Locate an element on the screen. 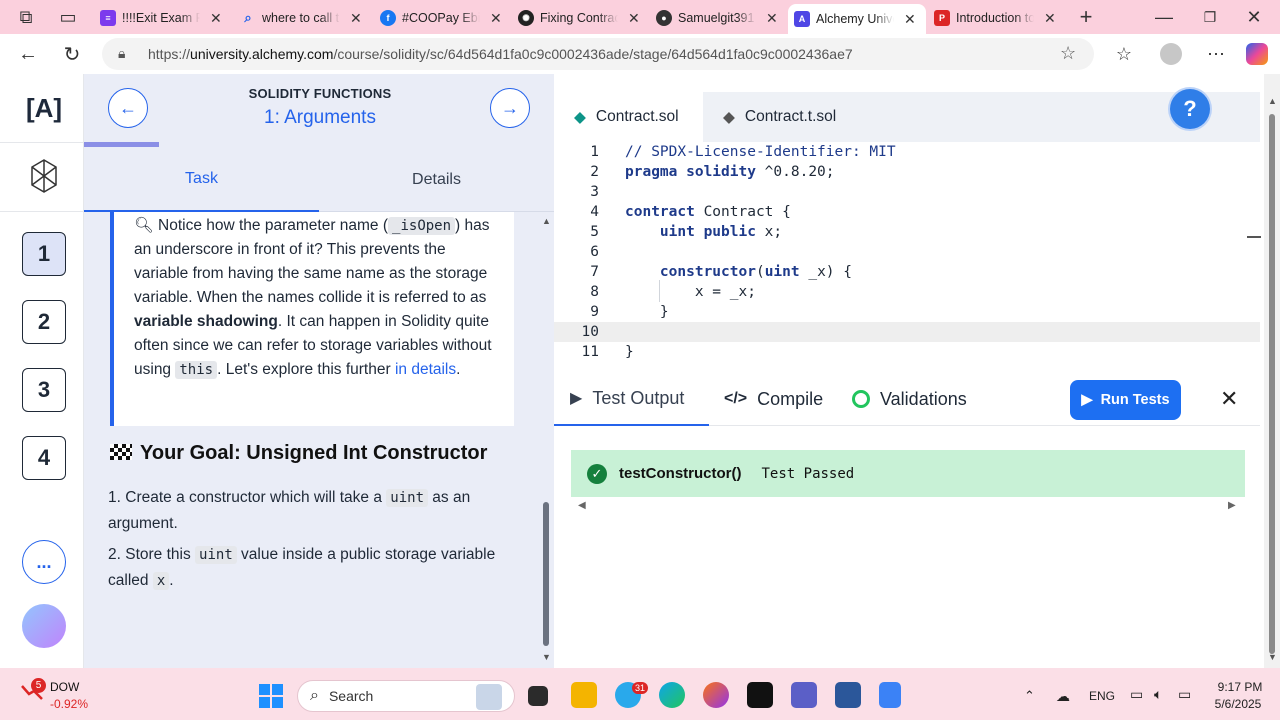  avatar is located at coordinates (44, 626).